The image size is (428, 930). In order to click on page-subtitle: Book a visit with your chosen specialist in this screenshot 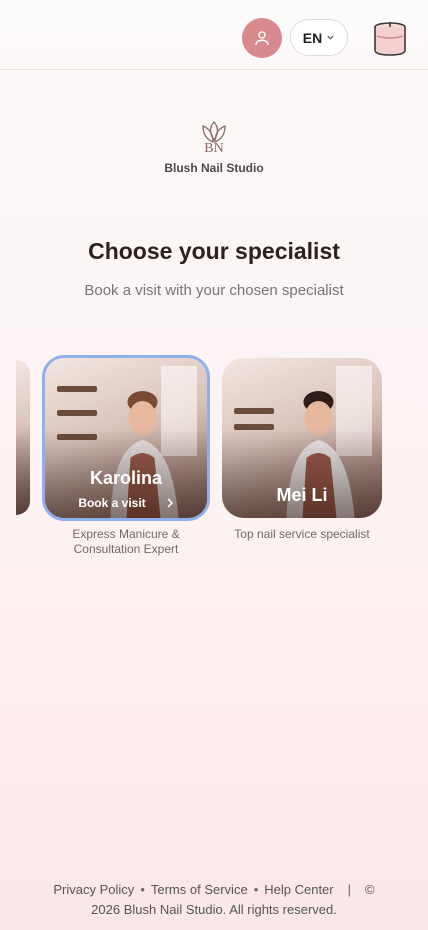, I will do `click(214, 290)`.